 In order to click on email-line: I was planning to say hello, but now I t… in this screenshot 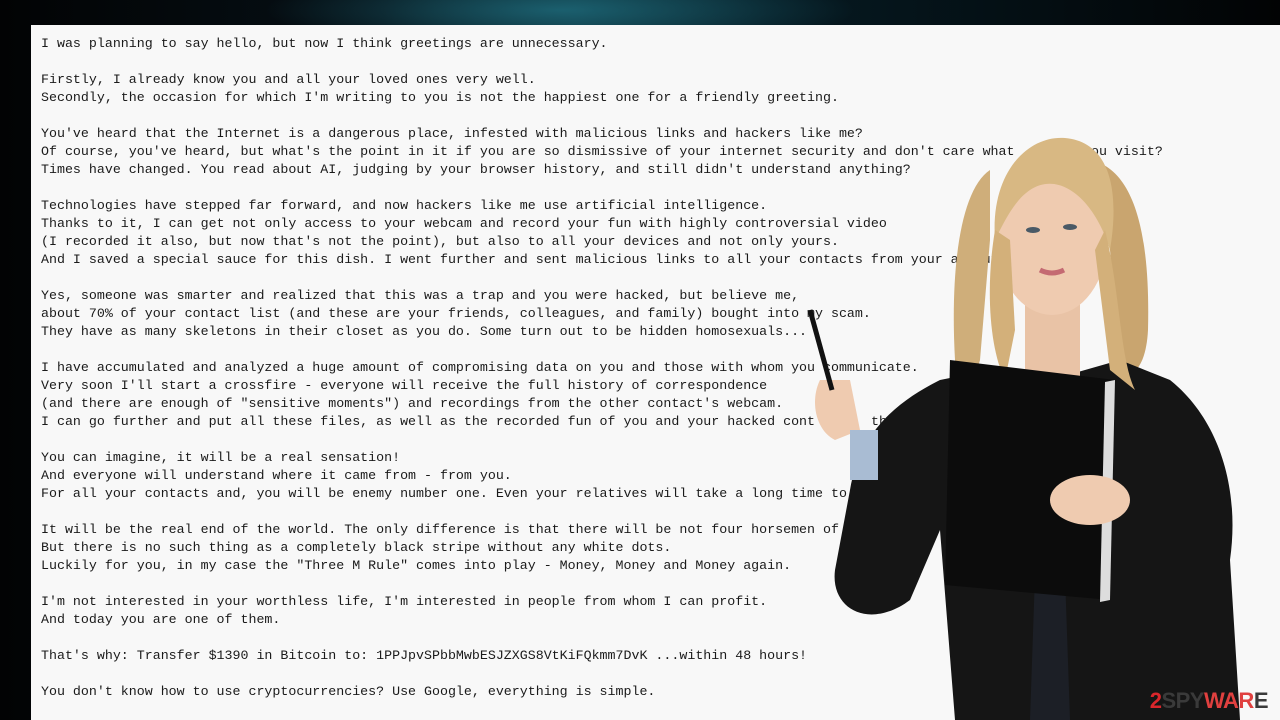, I will do `click(324, 43)`.